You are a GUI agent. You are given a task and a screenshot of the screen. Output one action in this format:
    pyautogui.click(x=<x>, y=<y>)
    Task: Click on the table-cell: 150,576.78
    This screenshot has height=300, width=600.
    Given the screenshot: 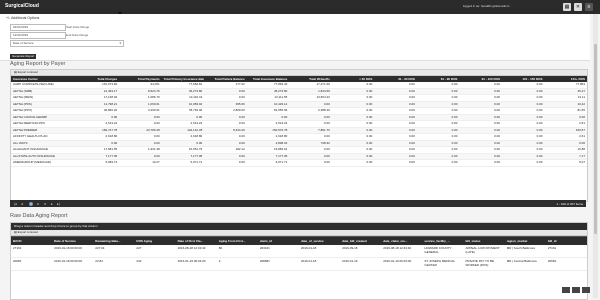 What is the action you would take?
    pyautogui.click(x=280, y=129)
    